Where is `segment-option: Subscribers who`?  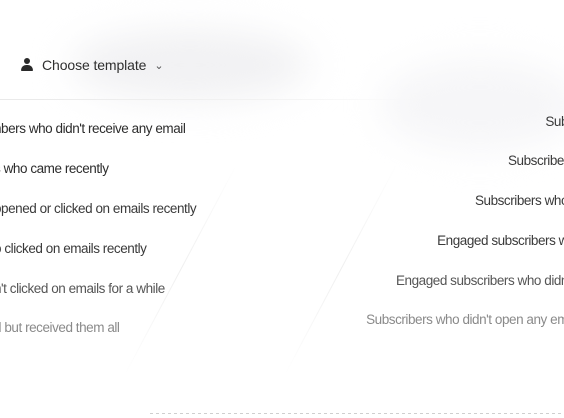
segment-option: Subscribers who is located at coordinates (519, 201).